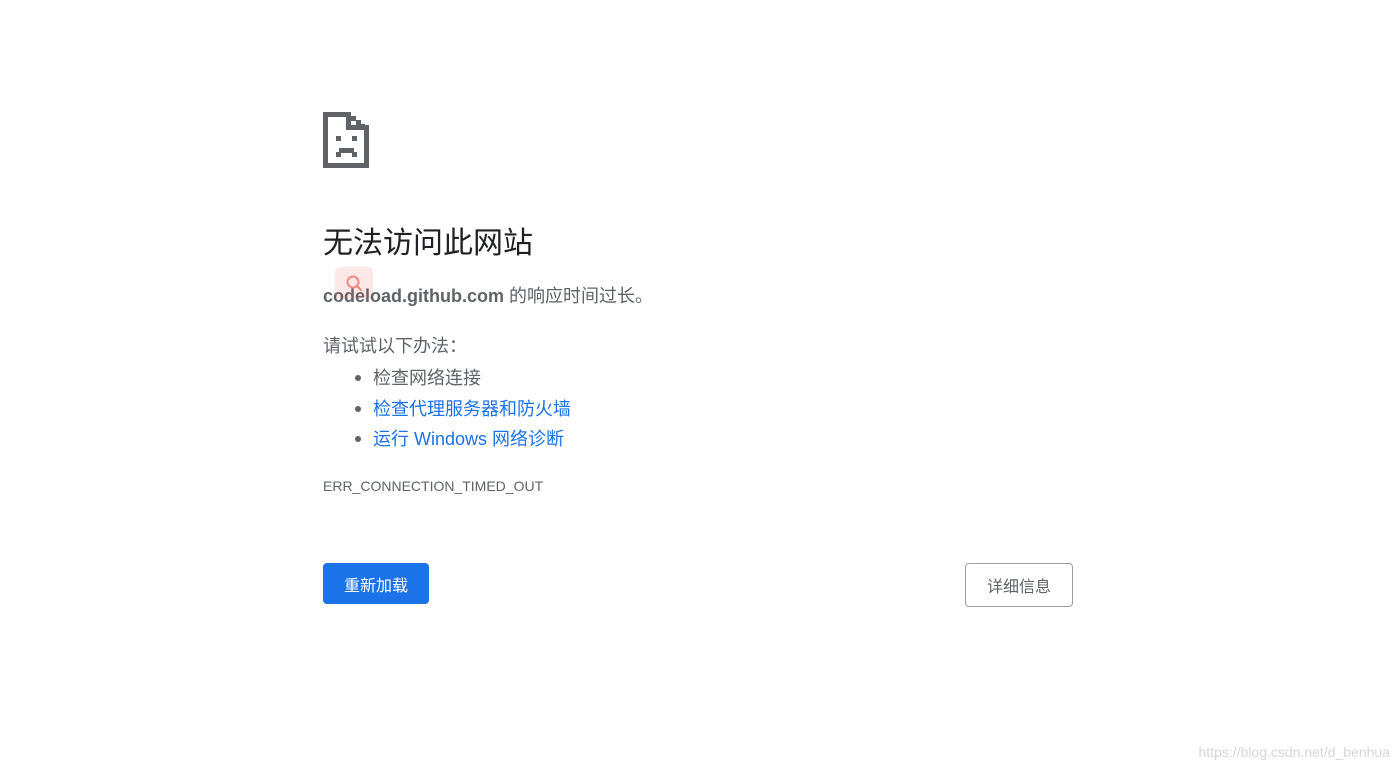  I want to click on search-badge, so click(354, 283).